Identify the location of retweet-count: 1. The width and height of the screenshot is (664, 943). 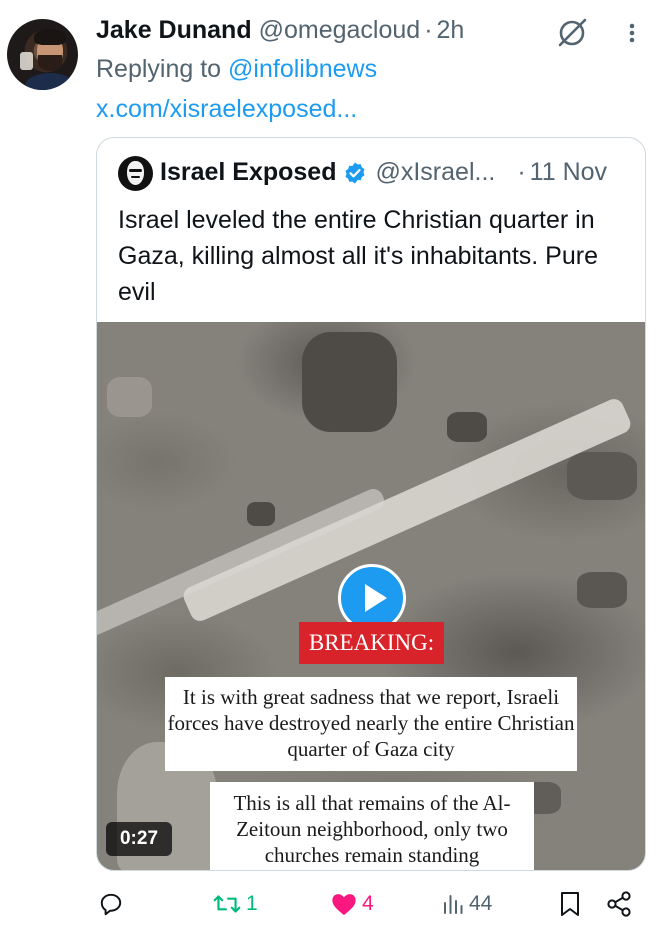
(252, 903).